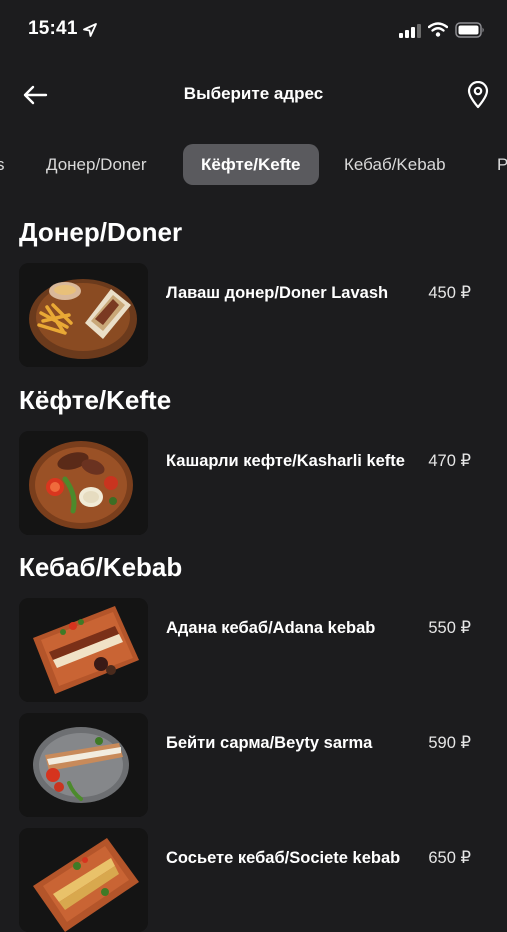 This screenshot has height=932, width=507. I want to click on menu-item-kasharli-kefte: Кашарли кефте/Kasharli kefte 470 ₽, so click(254, 483).